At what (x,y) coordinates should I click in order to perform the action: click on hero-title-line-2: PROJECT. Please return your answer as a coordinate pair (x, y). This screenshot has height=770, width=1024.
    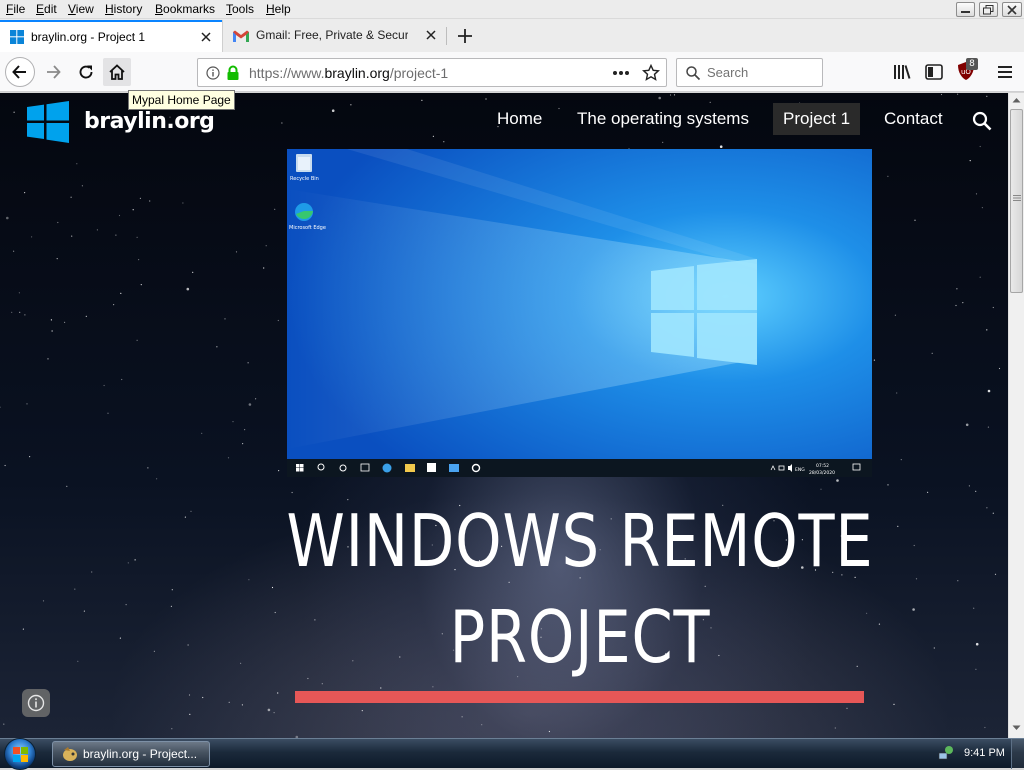
    Looking at the image, I should click on (580, 637).